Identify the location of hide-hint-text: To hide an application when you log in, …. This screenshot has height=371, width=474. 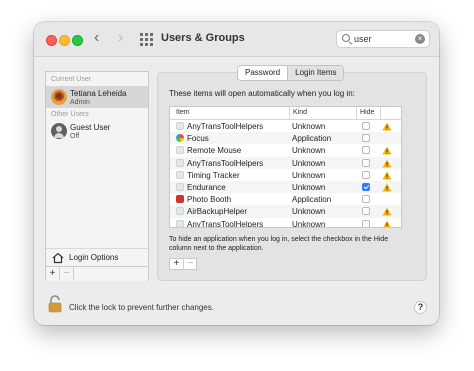
(279, 244).